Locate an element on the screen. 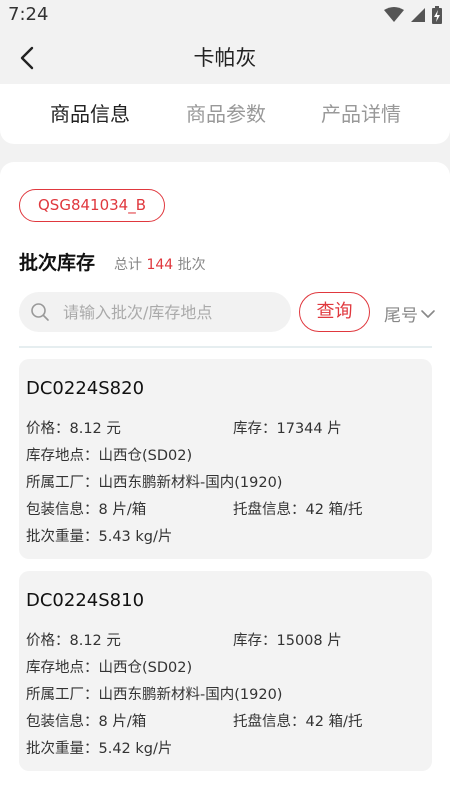 The height and width of the screenshot is (800, 450). batch-weight: 批次重量：5.43 kg/片 is located at coordinates (99, 537).